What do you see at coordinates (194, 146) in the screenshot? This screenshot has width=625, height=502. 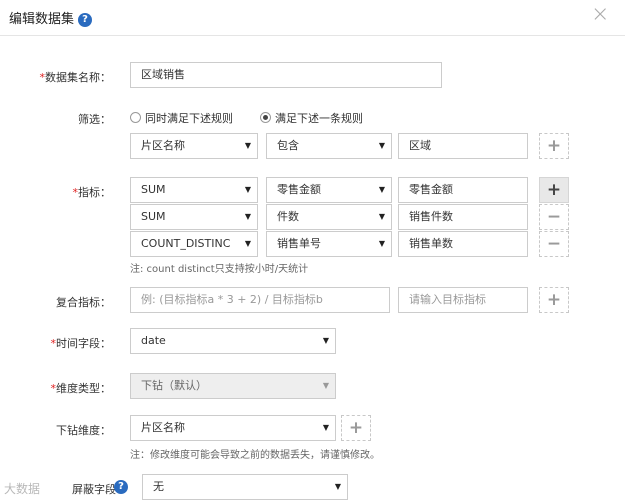 I see `filter-field-select: 片区名称 ▼` at bounding box center [194, 146].